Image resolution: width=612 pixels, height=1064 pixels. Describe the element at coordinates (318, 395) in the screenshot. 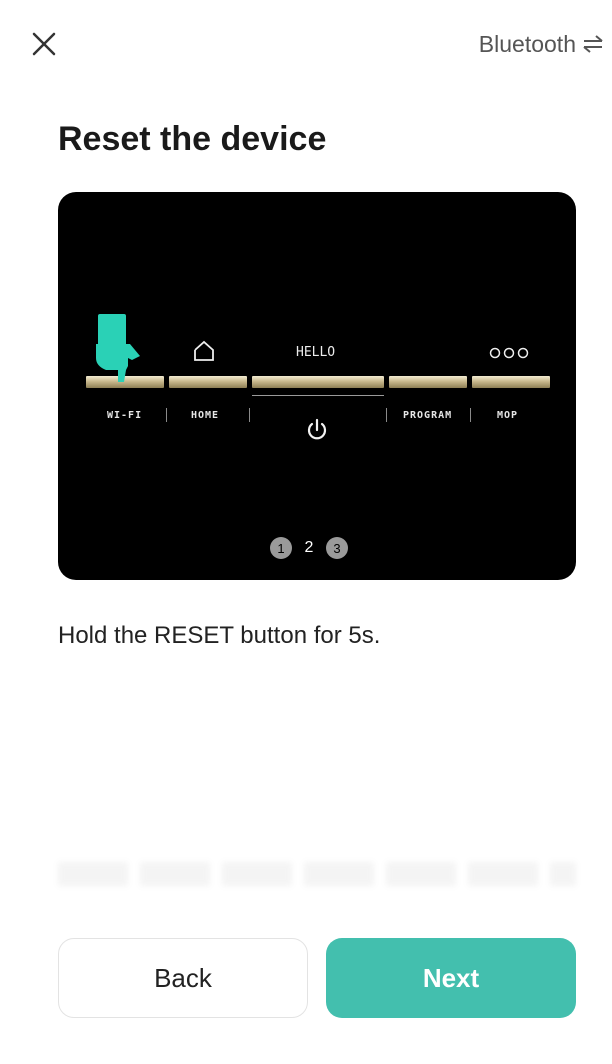

I see `center-underline` at that location.